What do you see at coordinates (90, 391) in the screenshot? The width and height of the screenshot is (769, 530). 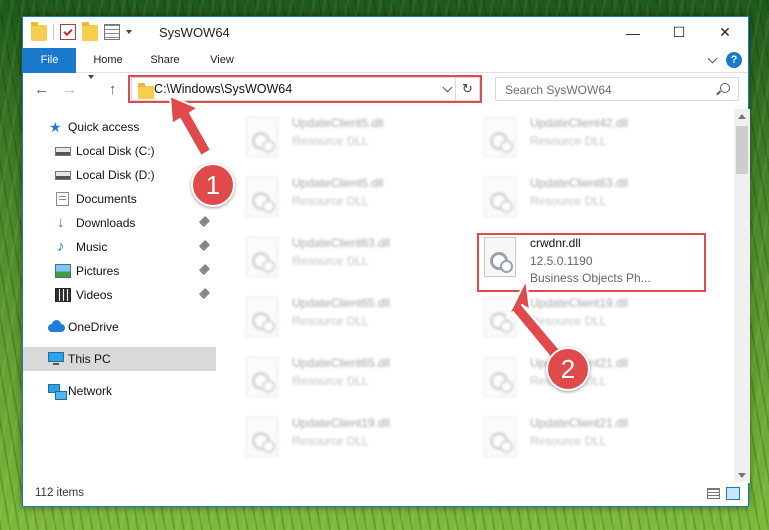 I see `sidebar-item-label: Network` at bounding box center [90, 391].